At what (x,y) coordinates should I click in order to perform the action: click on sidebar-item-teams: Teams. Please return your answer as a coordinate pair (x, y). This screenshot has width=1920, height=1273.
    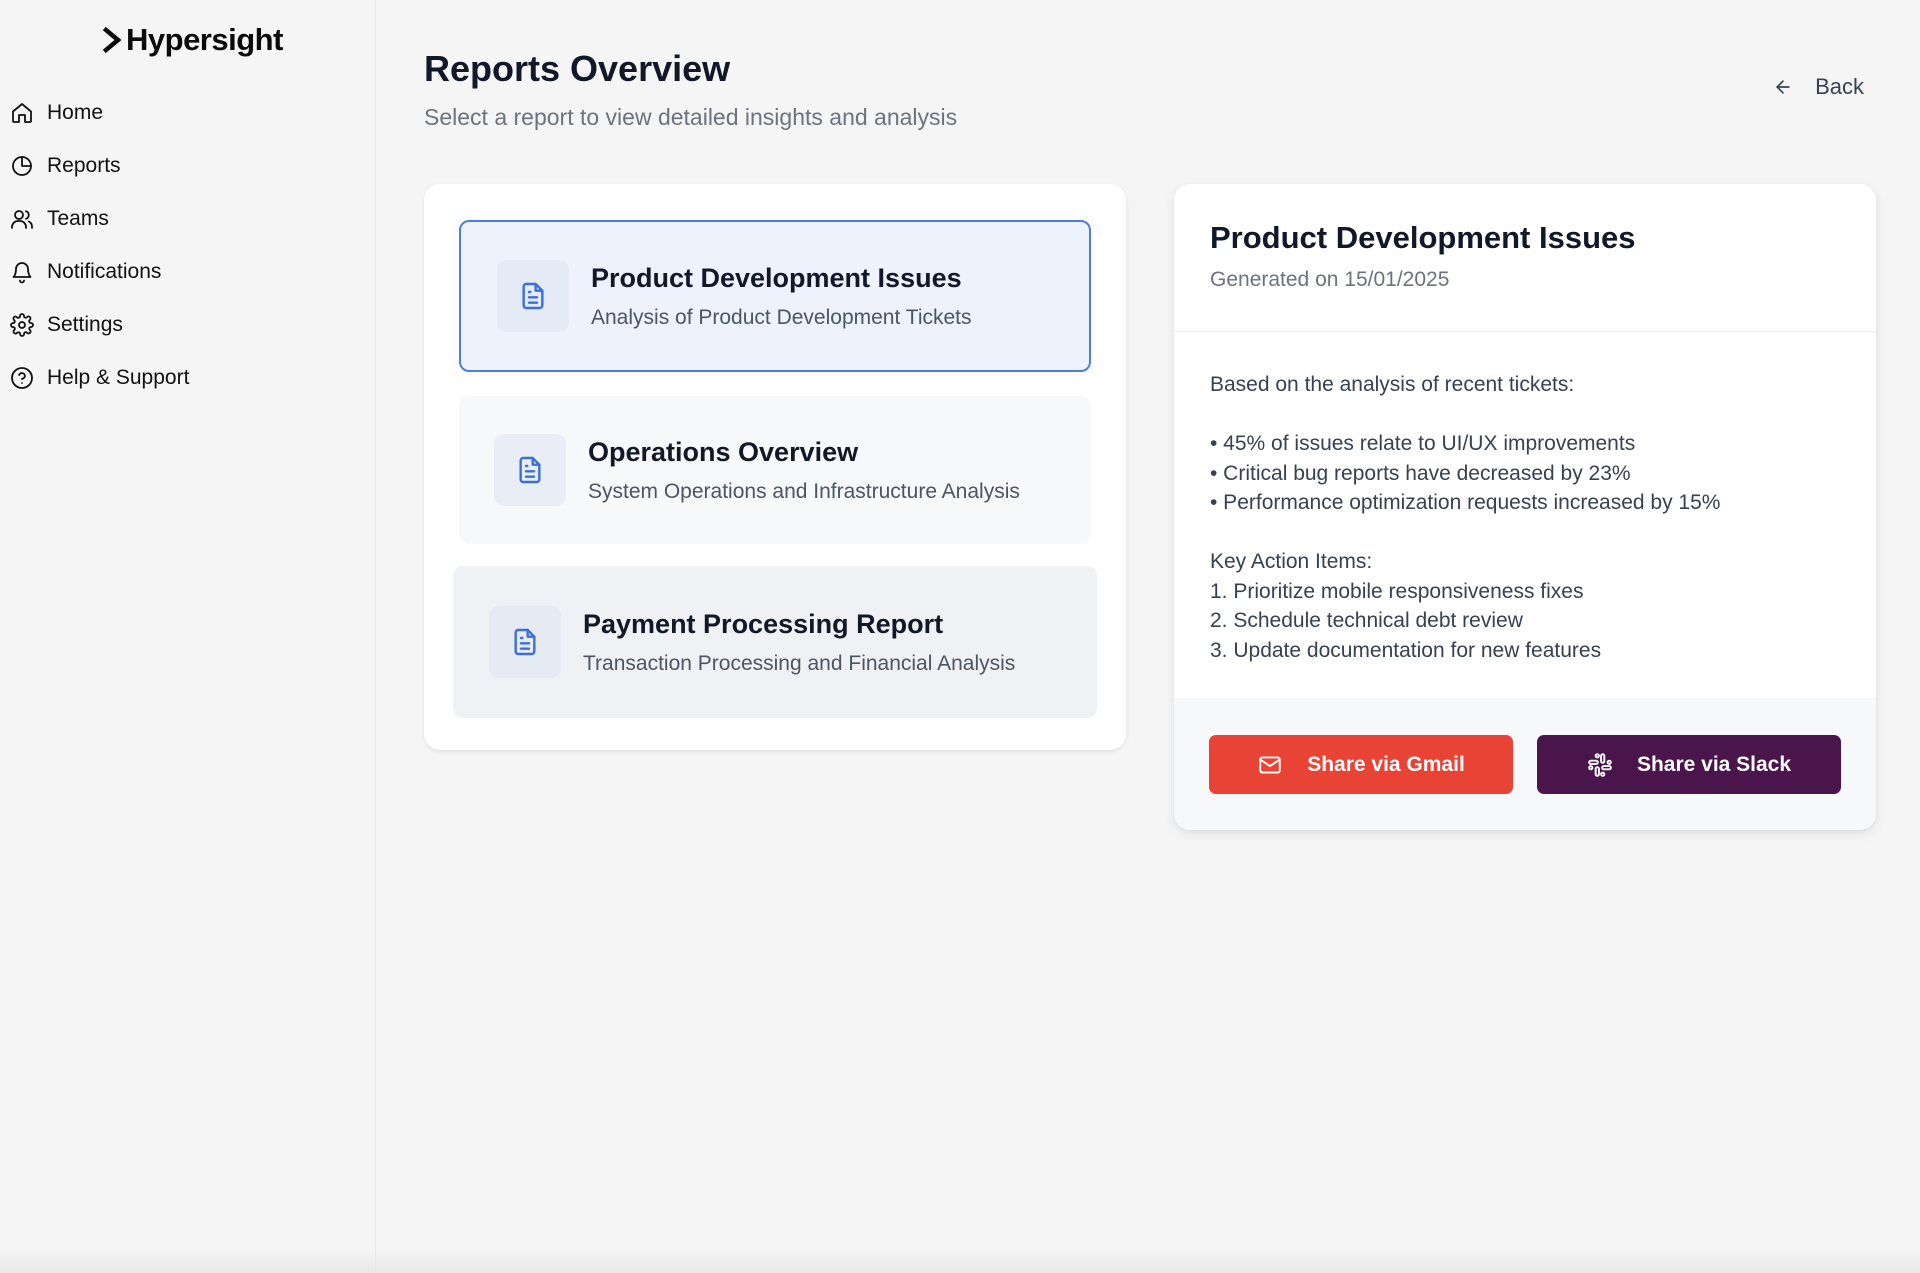
    Looking at the image, I should click on (99, 218).